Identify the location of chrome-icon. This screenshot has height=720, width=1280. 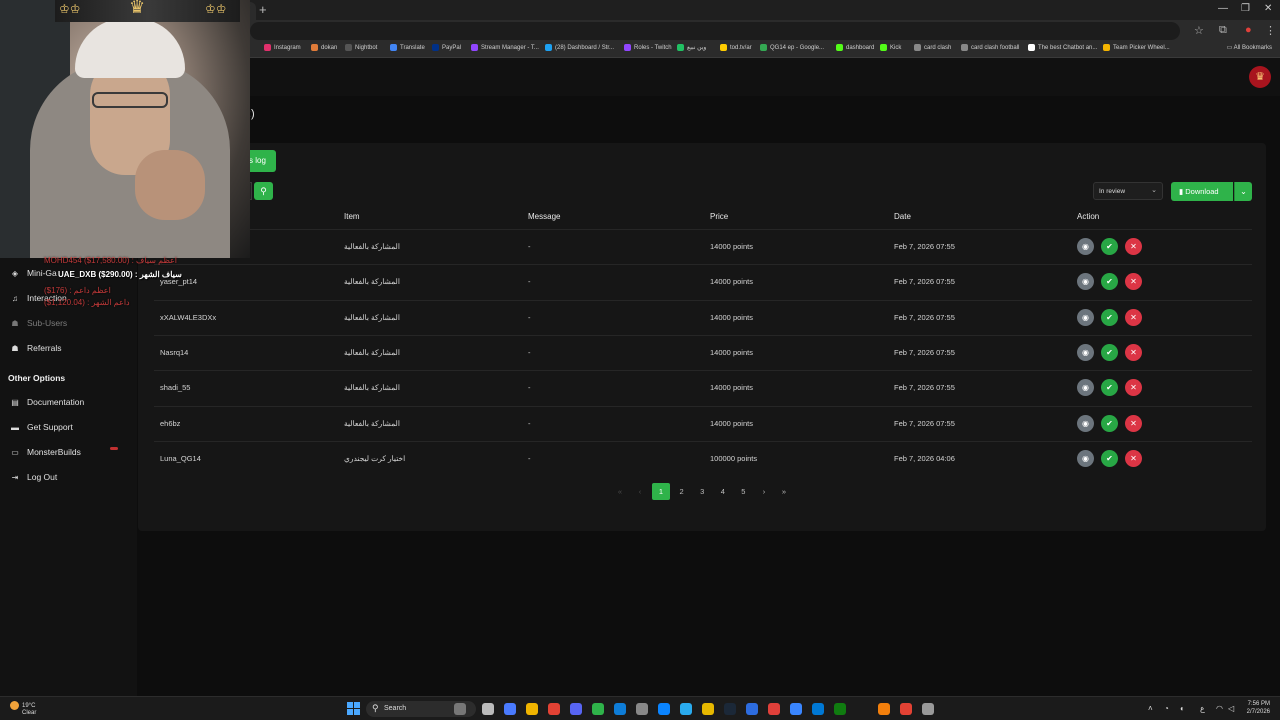
(554, 709).